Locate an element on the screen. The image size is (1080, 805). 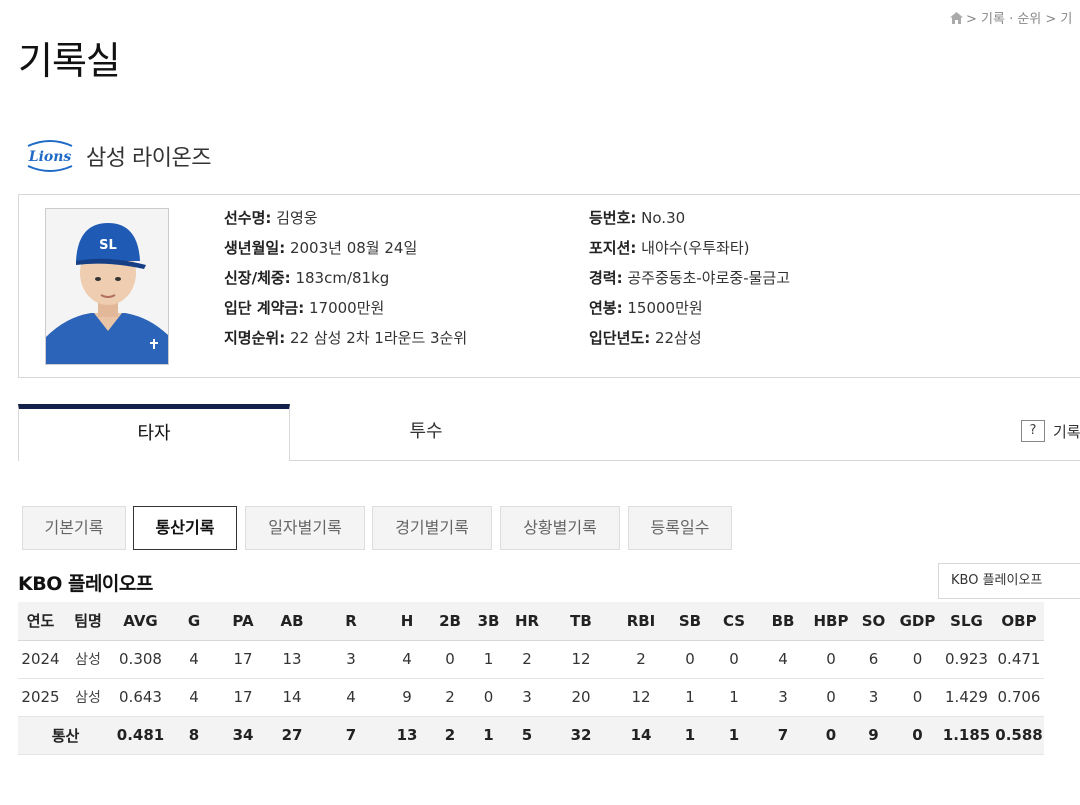
table-header-cell: R is located at coordinates (351, 621).